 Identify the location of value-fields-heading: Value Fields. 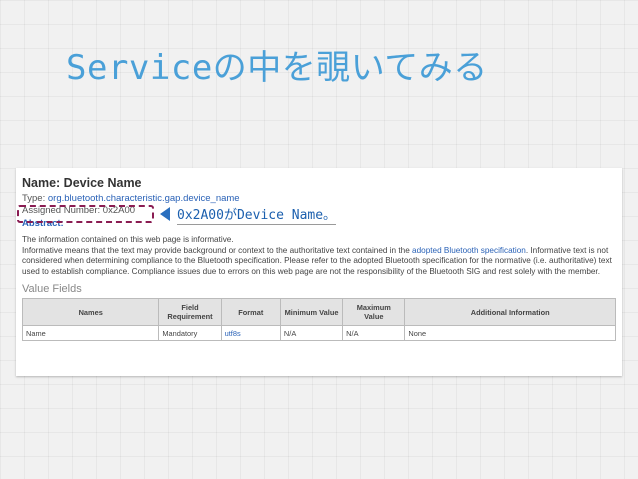
(52, 289).